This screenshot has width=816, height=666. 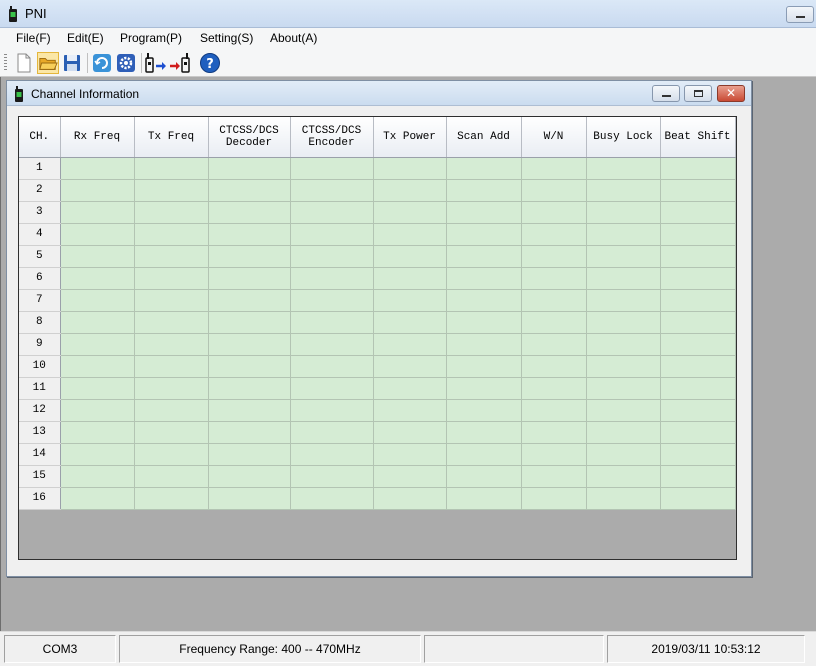 I want to click on menu-about: About(A), so click(x=293, y=38).